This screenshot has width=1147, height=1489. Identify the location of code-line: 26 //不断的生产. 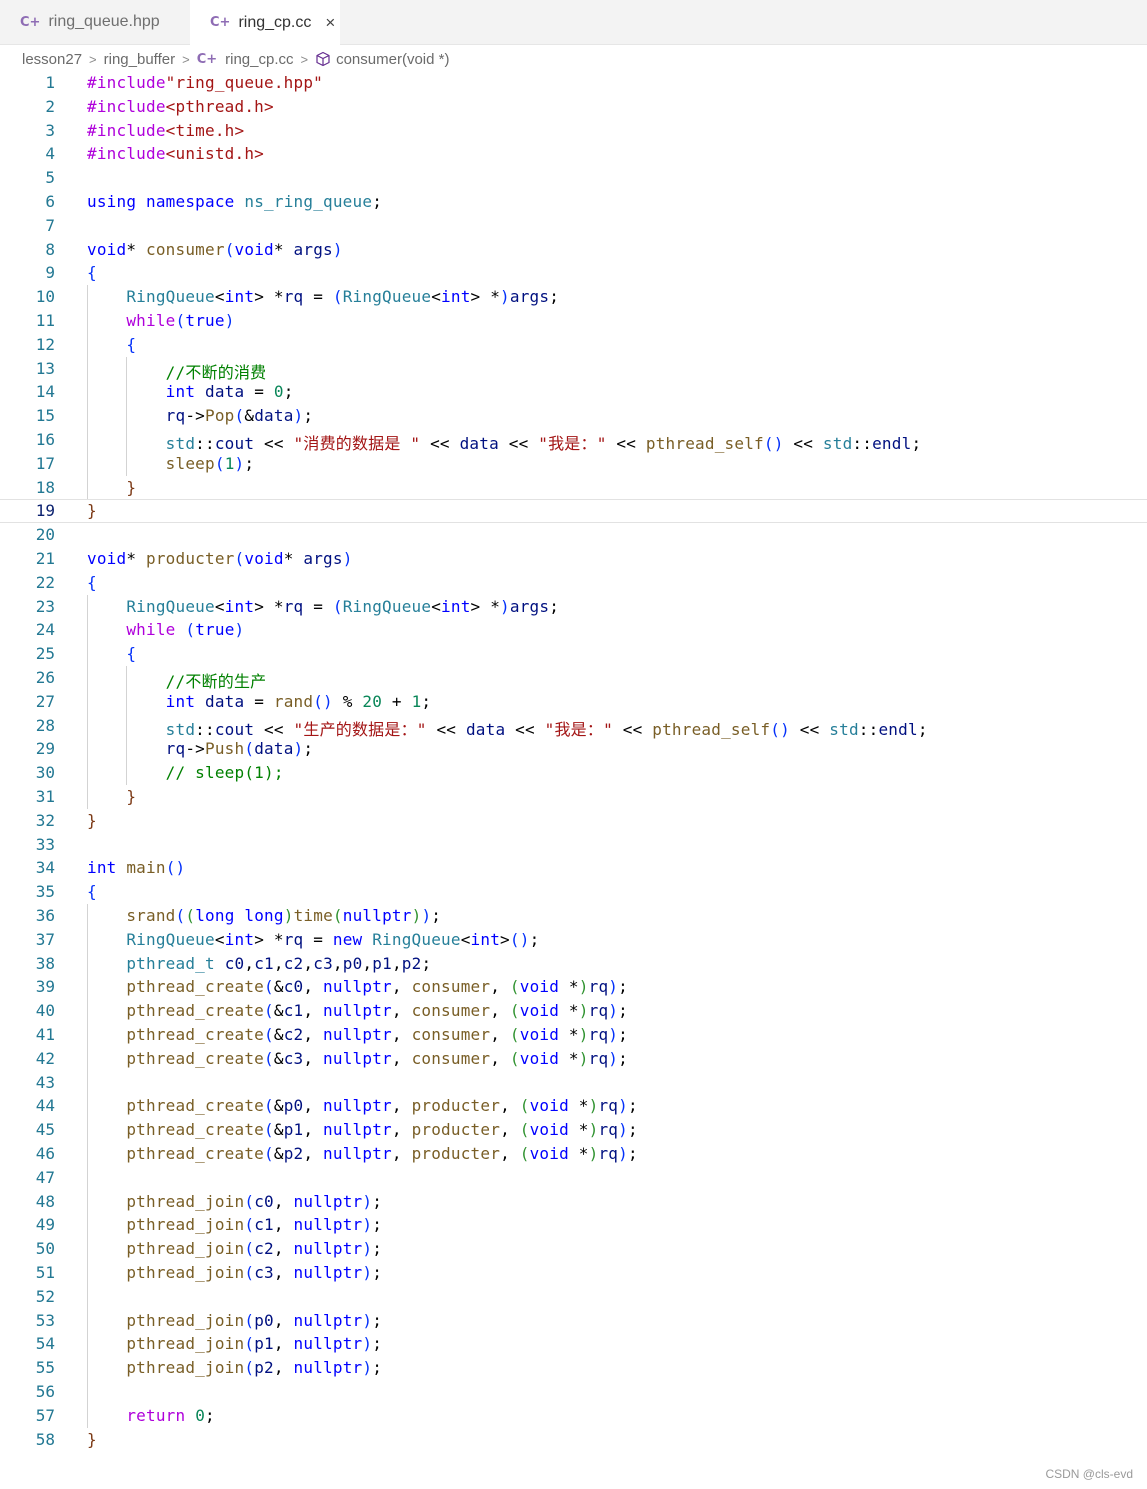
(573, 678).